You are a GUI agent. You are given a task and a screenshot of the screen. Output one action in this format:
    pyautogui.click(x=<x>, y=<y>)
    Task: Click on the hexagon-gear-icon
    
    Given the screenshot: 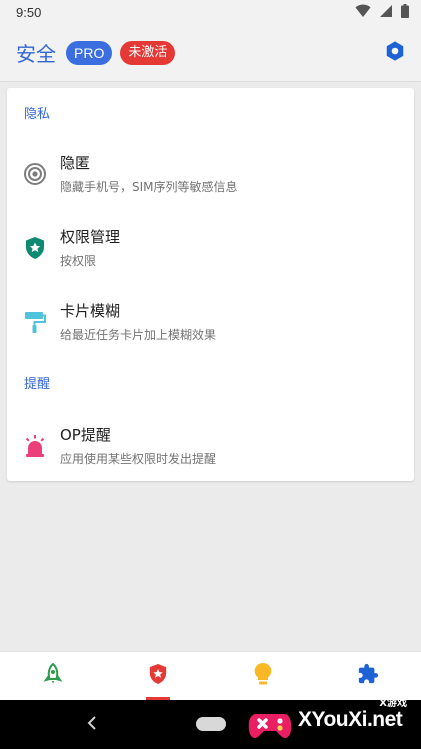 What is the action you would take?
    pyautogui.click(x=395, y=53)
    